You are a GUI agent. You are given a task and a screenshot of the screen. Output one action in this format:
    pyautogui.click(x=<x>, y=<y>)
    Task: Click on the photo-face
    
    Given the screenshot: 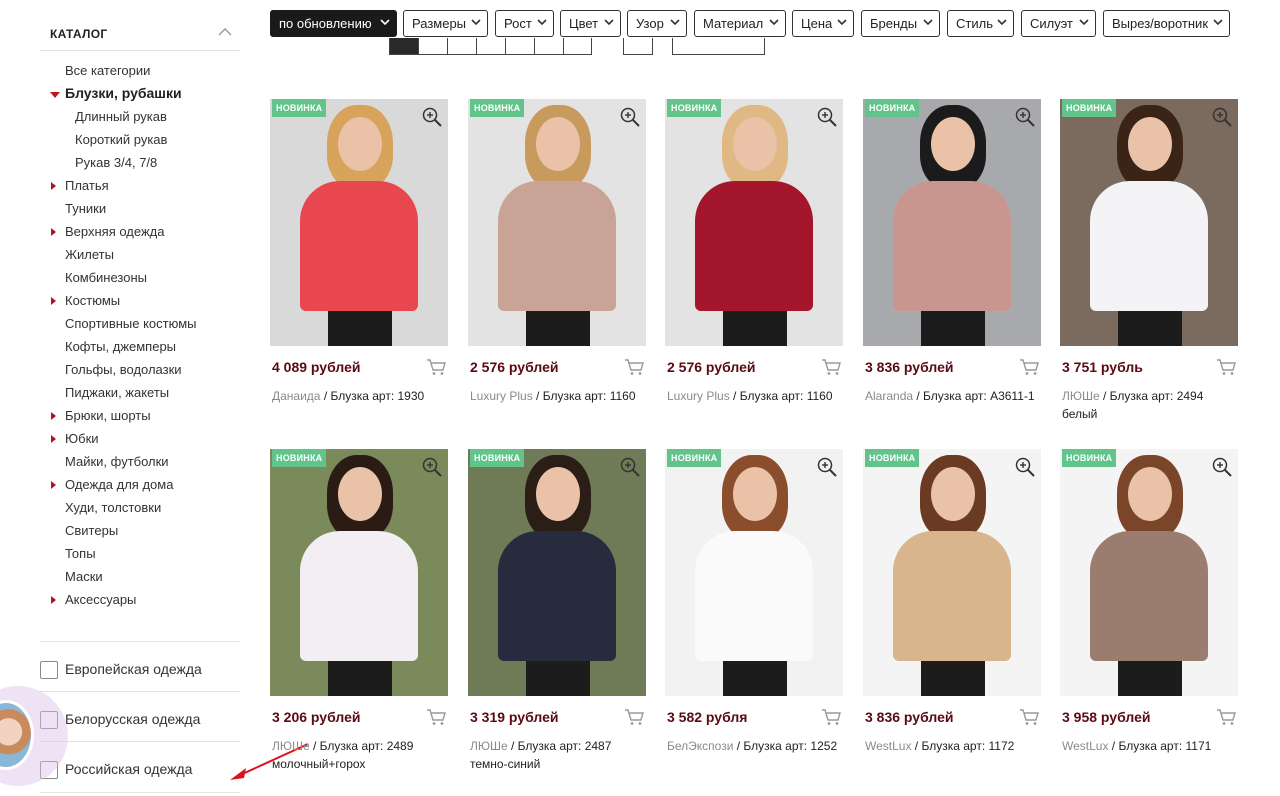 What is the action you would take?
    pyautogui.click(x=953, y=494)
    